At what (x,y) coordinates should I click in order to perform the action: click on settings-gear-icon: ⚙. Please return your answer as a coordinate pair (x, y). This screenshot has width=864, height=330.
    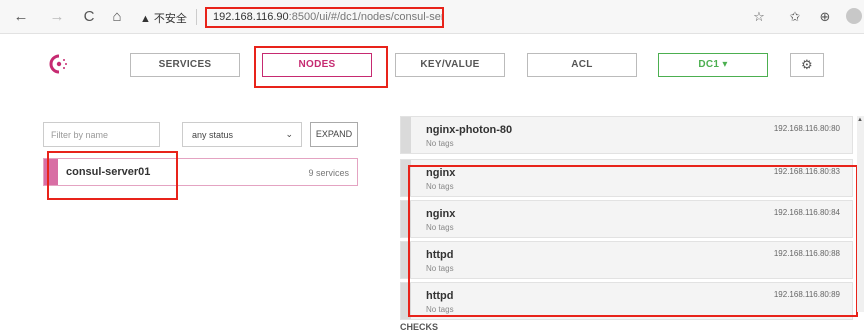
    Looking at the image, I should click on (807, 65).